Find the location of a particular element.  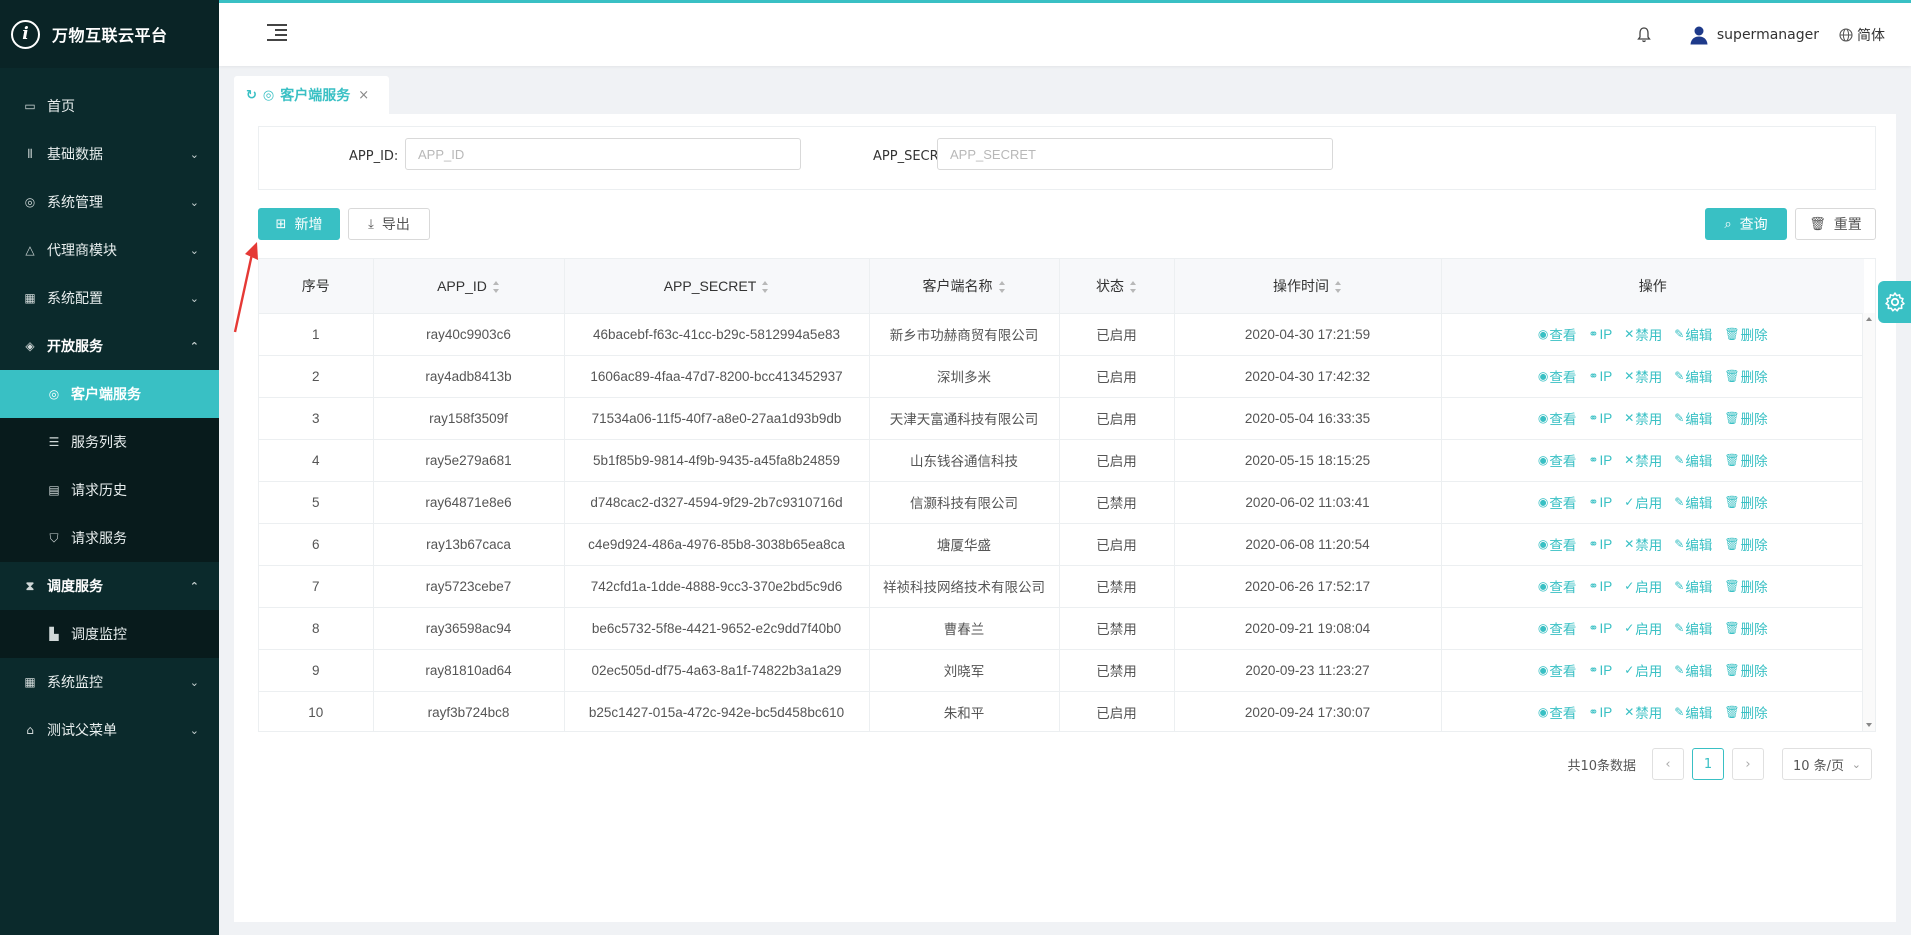

reset-button-label: 重置 is located at coordinates (1847, 225).